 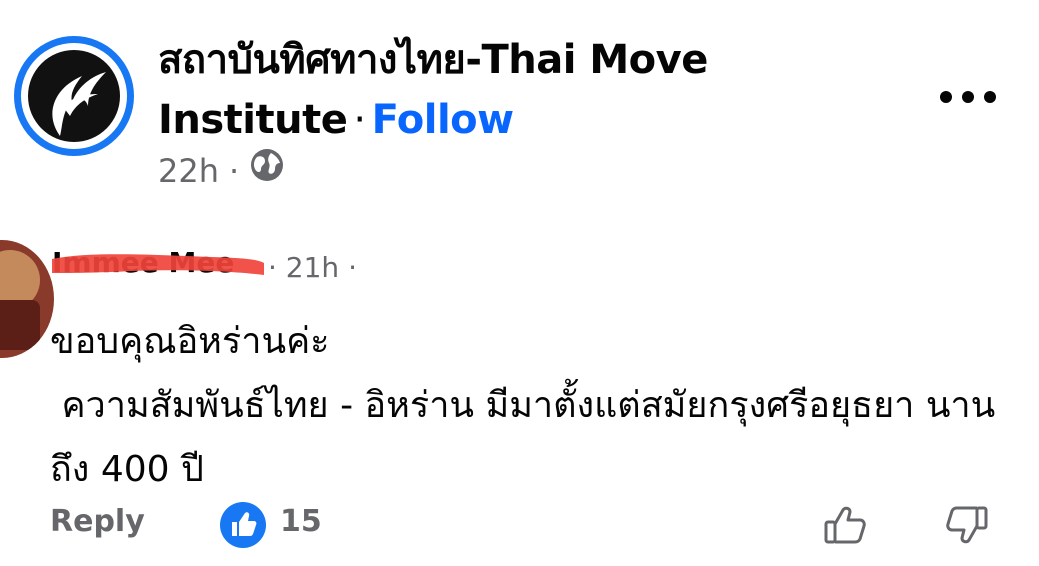 What do you see at coordinates (158, 264) in the screenshot?
I see `redaction-mark` at bounding box center [158, 264].